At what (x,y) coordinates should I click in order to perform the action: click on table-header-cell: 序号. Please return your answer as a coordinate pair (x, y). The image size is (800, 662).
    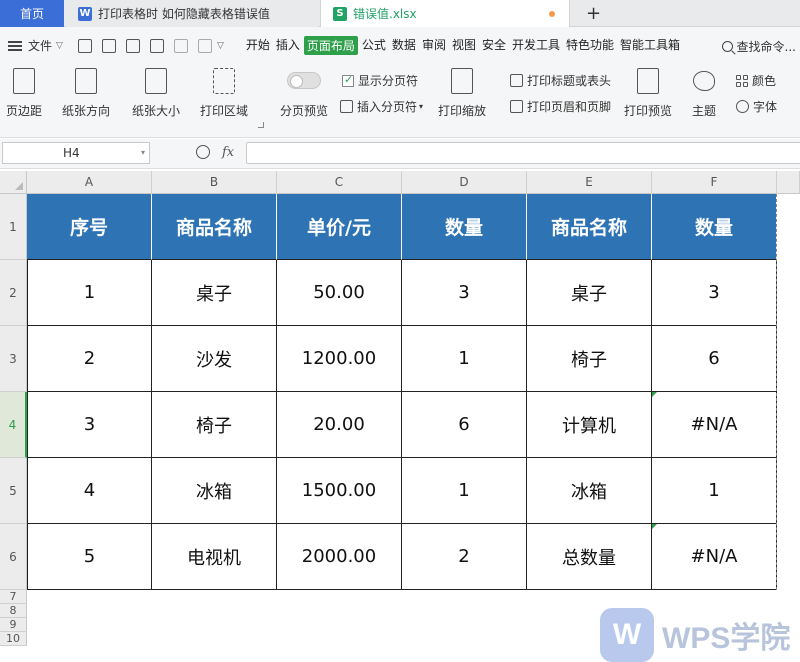
    Looking at the image, I should click on (89, 227).